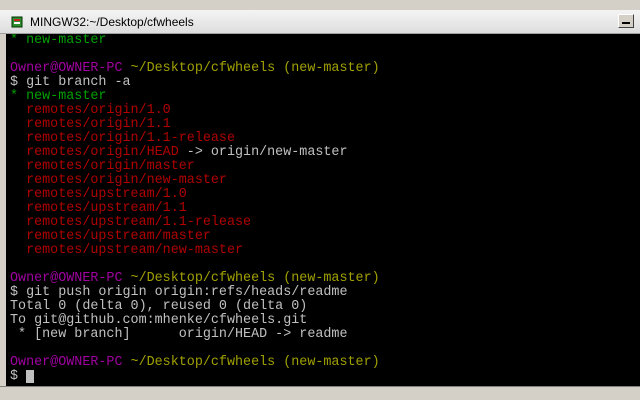 This screenshot has height=400, width=640. Describe the element at coordinates (325, 83) in the screenshot. I see `terminal-line: $ git branch -a` at that location.